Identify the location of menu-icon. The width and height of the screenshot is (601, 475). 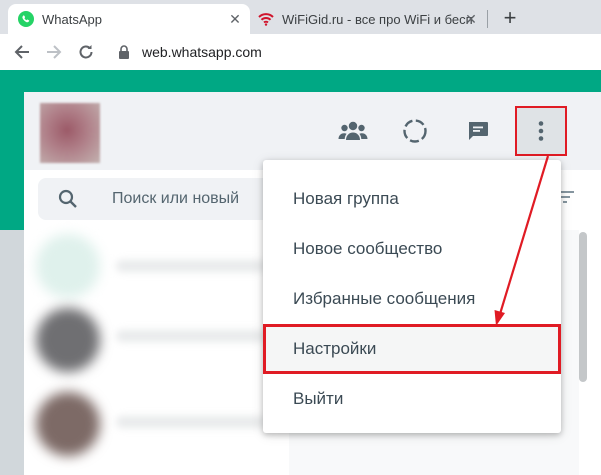
(541, 131).